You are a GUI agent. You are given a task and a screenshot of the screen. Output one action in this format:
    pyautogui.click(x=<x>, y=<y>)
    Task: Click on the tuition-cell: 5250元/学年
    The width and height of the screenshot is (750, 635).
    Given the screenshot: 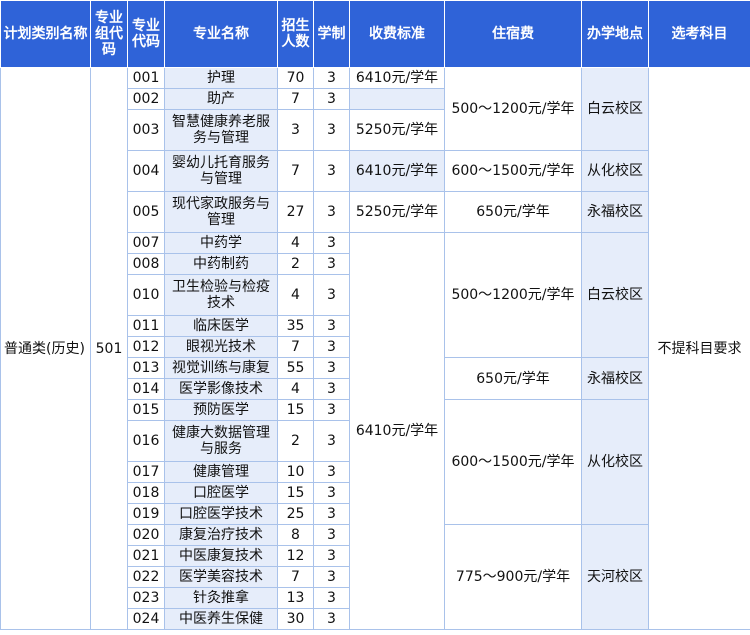 What is the action you would take?
    pyautogui.click(x=397, y=212)
    